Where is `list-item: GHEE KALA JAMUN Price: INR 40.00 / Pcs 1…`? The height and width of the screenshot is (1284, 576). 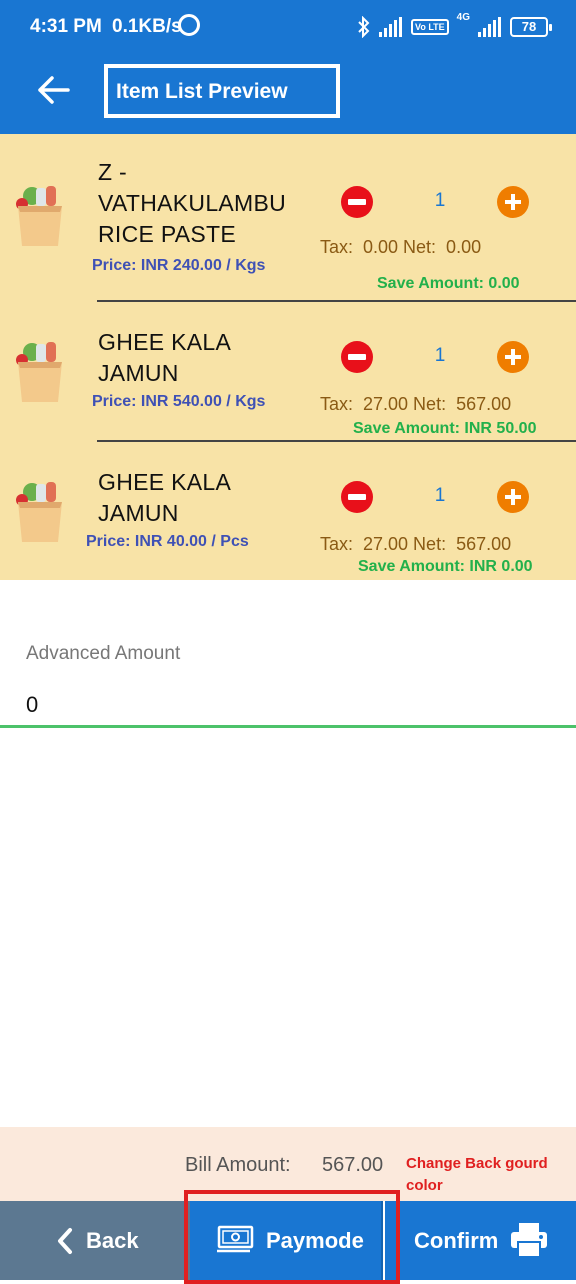
list-item: GHEE KALA JAMUN Price: INR 40.00 / Pcs 1… is located at coordinates (288, 511).